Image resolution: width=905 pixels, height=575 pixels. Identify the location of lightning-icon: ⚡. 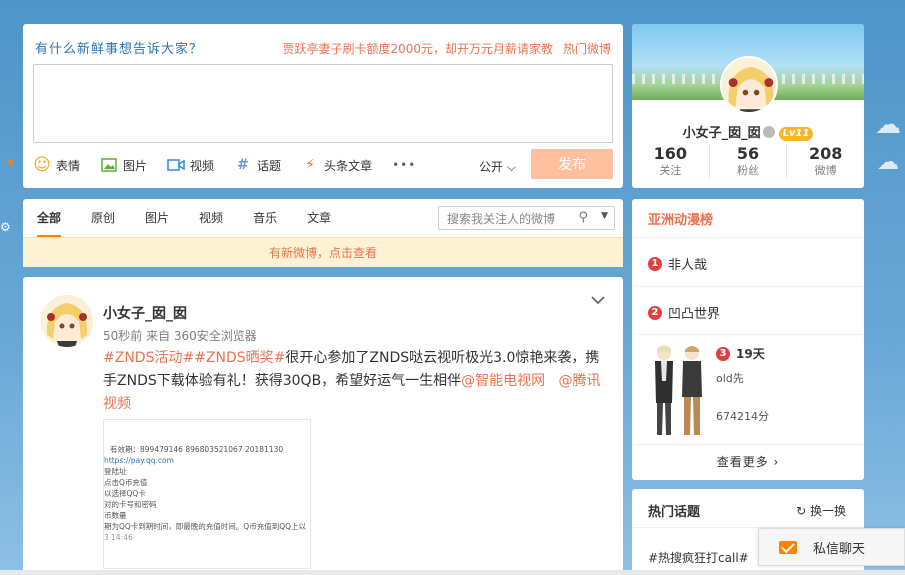
(310, 165).